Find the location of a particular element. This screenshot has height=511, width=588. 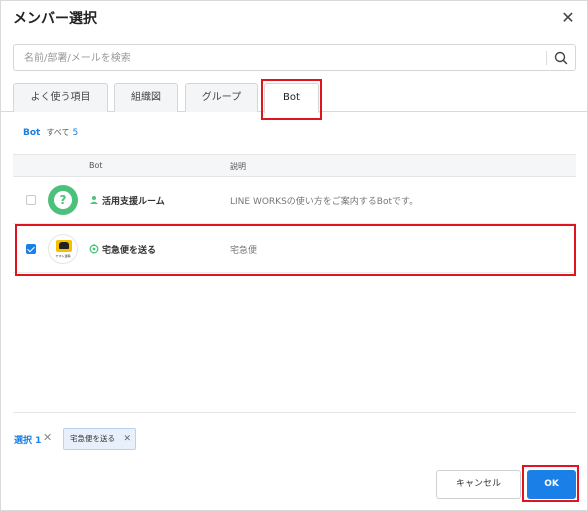

search-divider is located at coordinates (546, 58).